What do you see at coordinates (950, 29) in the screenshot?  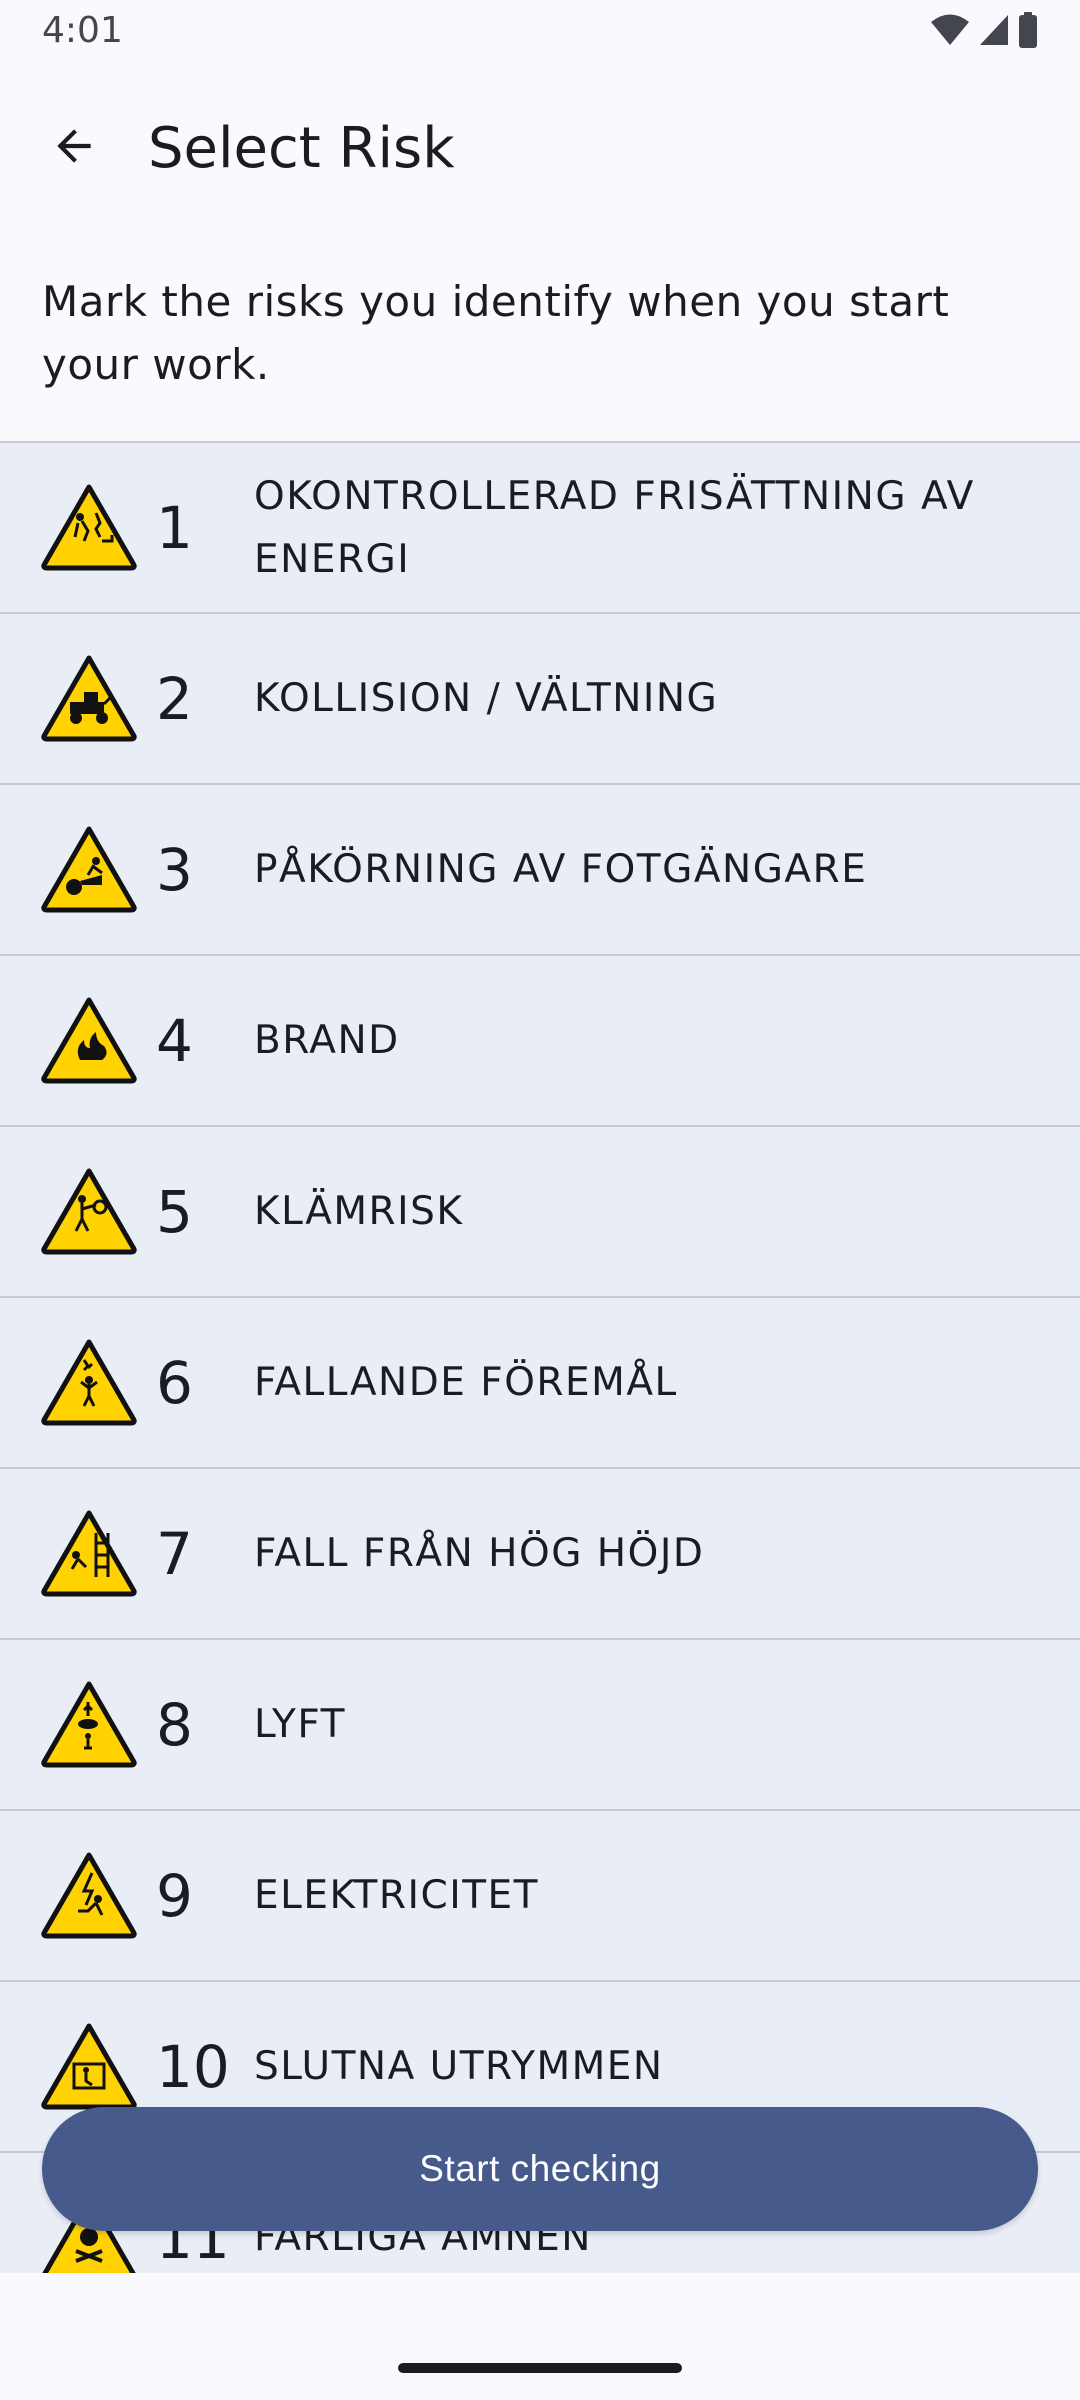 I see `wifi-icon` at bounding box center [950, 29].